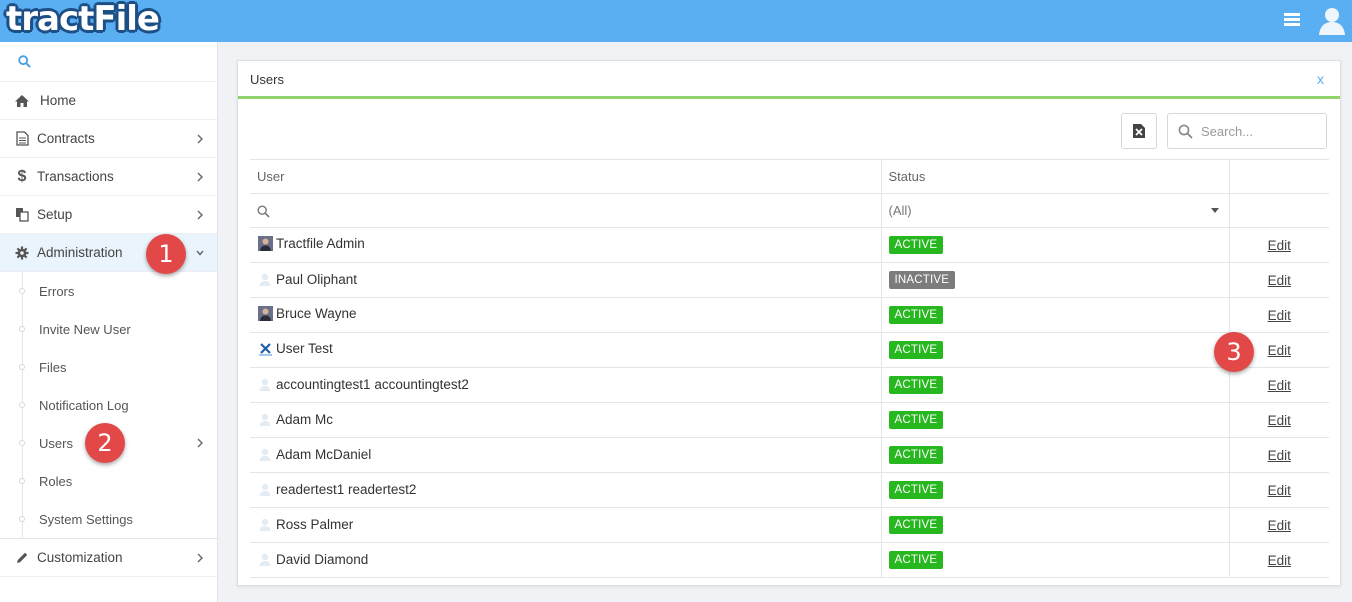  I want to click on sidebar-item-label: Notification Log, so click(84, 405).